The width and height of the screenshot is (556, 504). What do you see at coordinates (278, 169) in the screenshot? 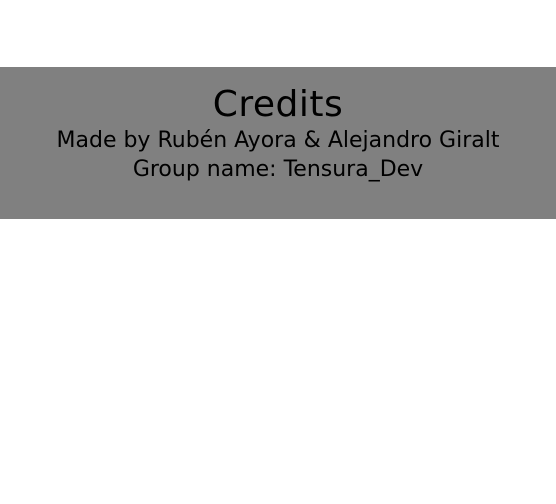
I see `group-name-text: Group name: Tensura_Dev` at bounding box center [278, 169].